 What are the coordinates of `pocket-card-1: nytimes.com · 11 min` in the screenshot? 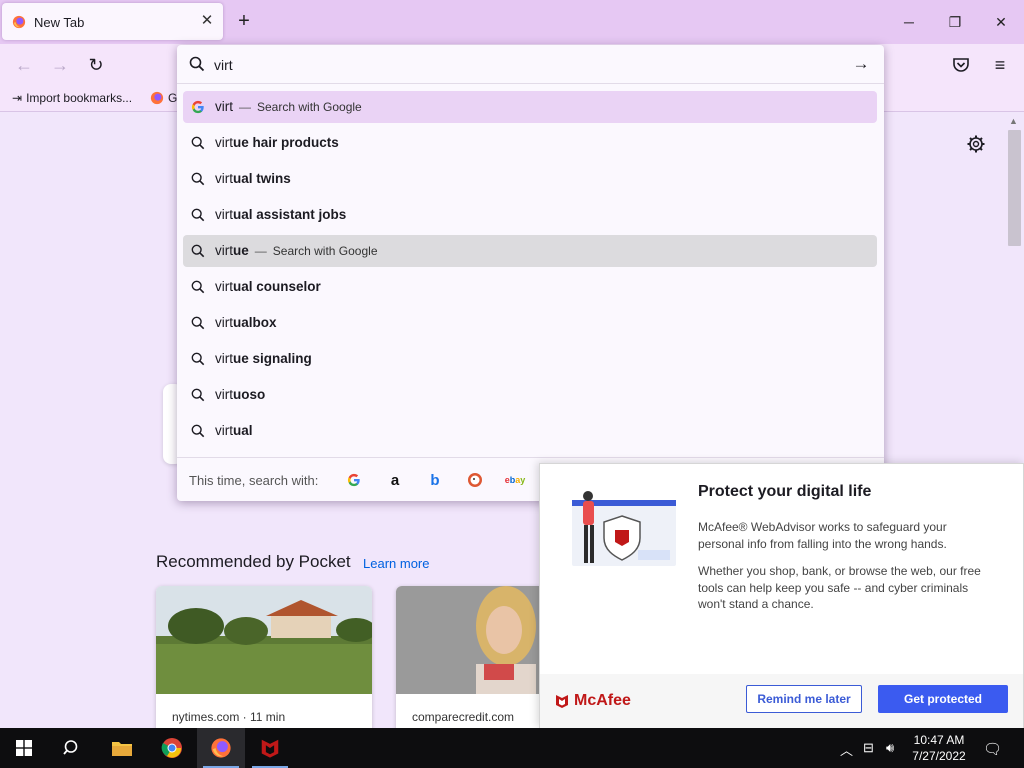 It's located at (264, 657).